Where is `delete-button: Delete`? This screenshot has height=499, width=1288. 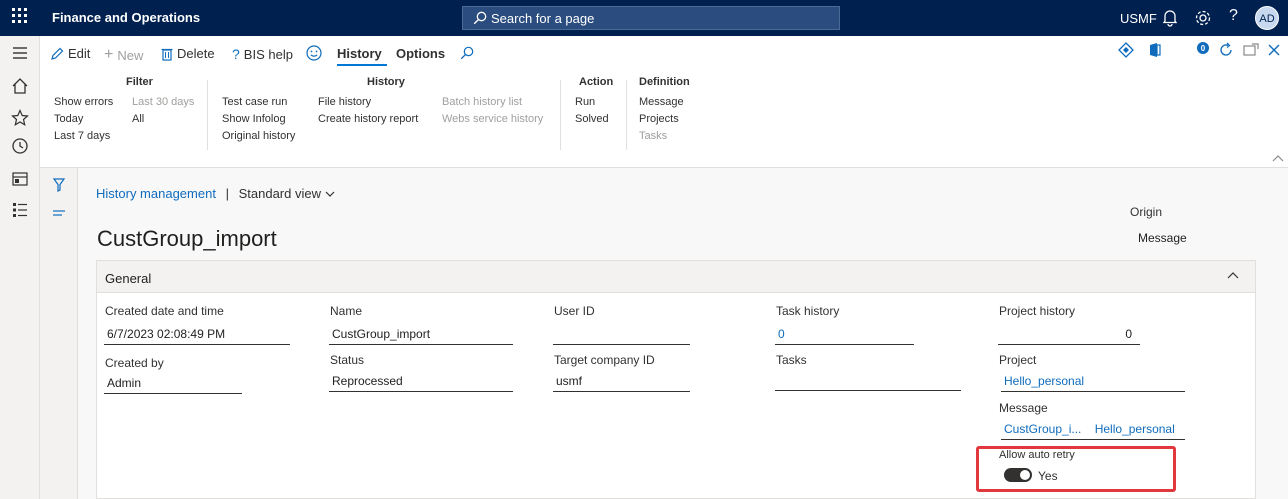
delete-button: Delete is located at coordinates (188, 53).